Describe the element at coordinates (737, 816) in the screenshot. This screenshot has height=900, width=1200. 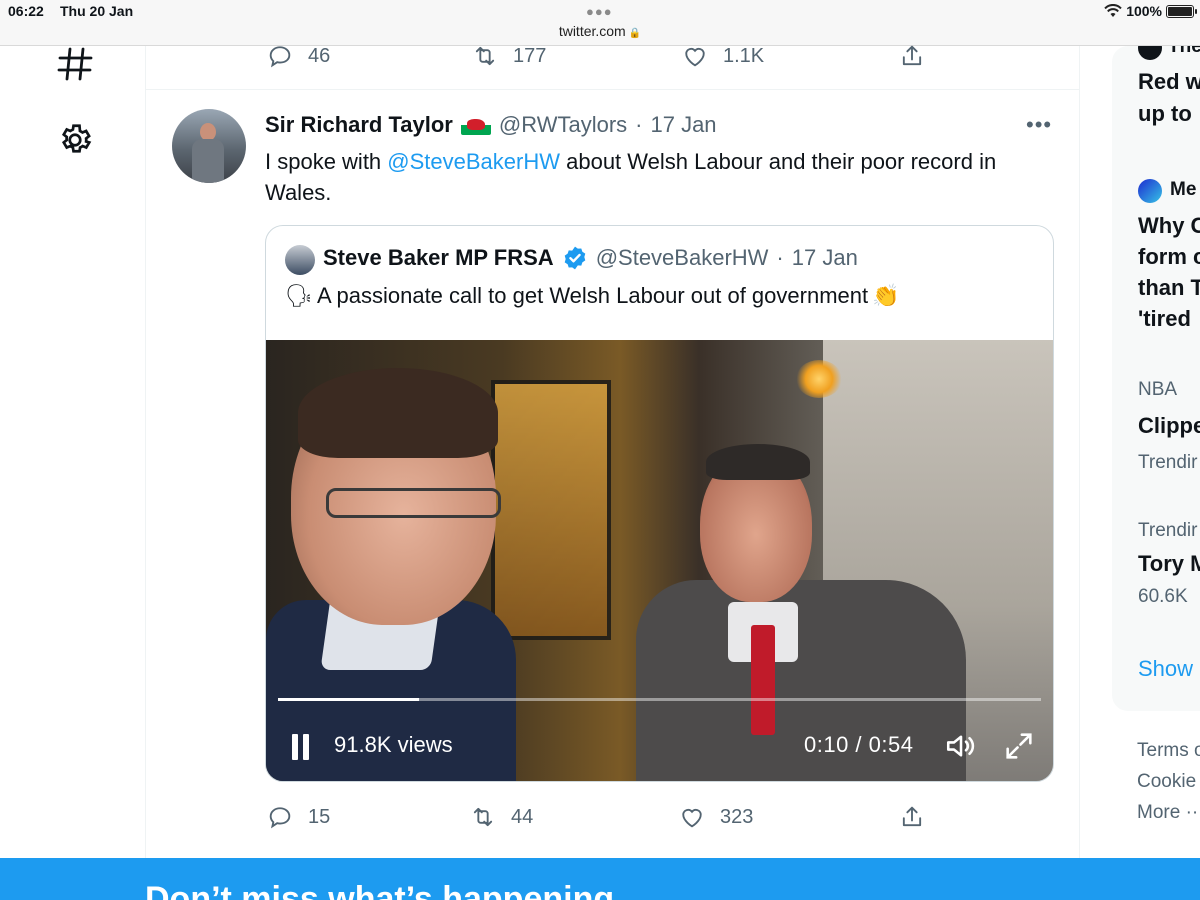
I see `like-count: 323` at that location.